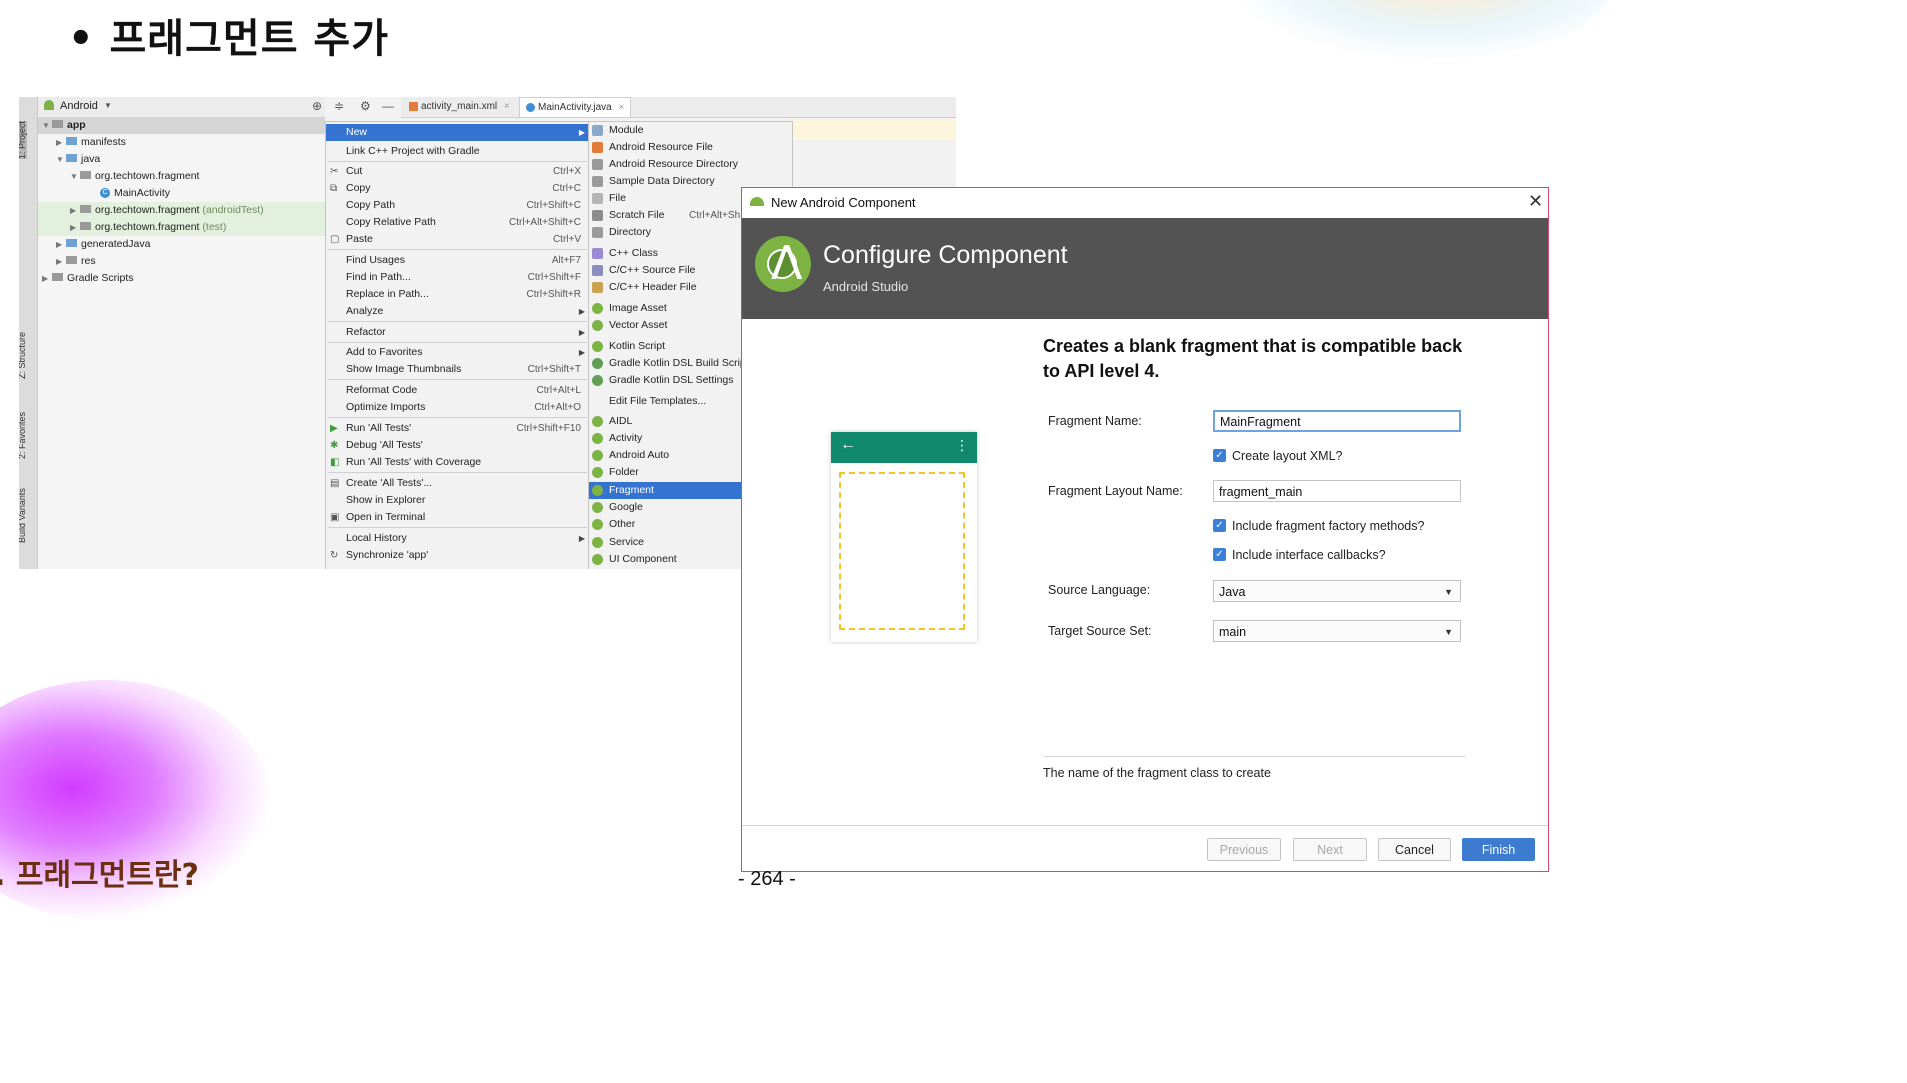  What do you see at coordinates (1330, 849) in the screenshot?
I see `next-button: Next` at bounding box center [1330, 849].